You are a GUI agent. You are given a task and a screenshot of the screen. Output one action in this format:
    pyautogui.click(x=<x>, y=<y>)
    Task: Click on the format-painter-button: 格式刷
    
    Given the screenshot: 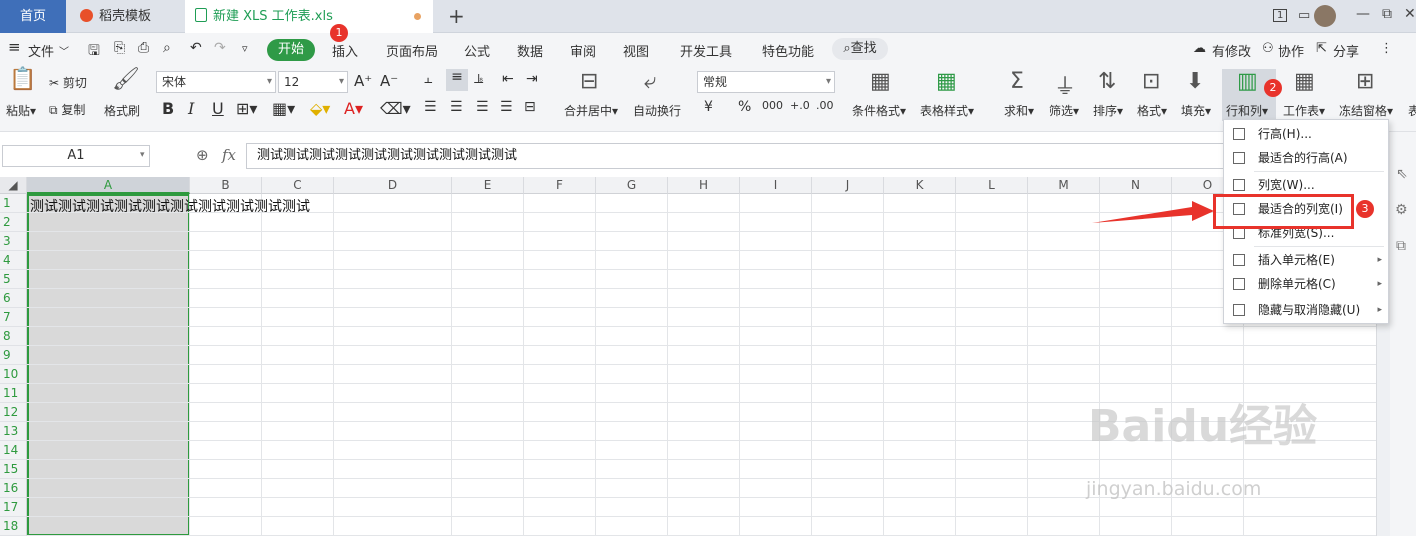 What is the action you would take?
    pyautogui.click(x=122, y=110)
    